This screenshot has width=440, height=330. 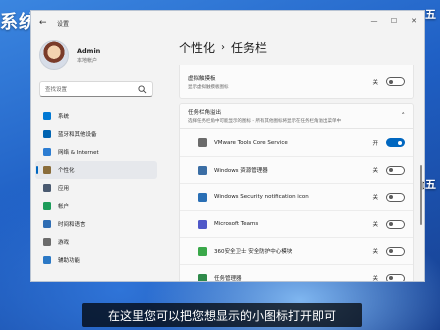 What do you see at coordinates (264, 121) in the screenshot?
I see `section-description: 选择任务栏角中可能显示的图标 - 所有其他图标将显示在任务栏角溢出菜单中` at bounding box center [264, 121].